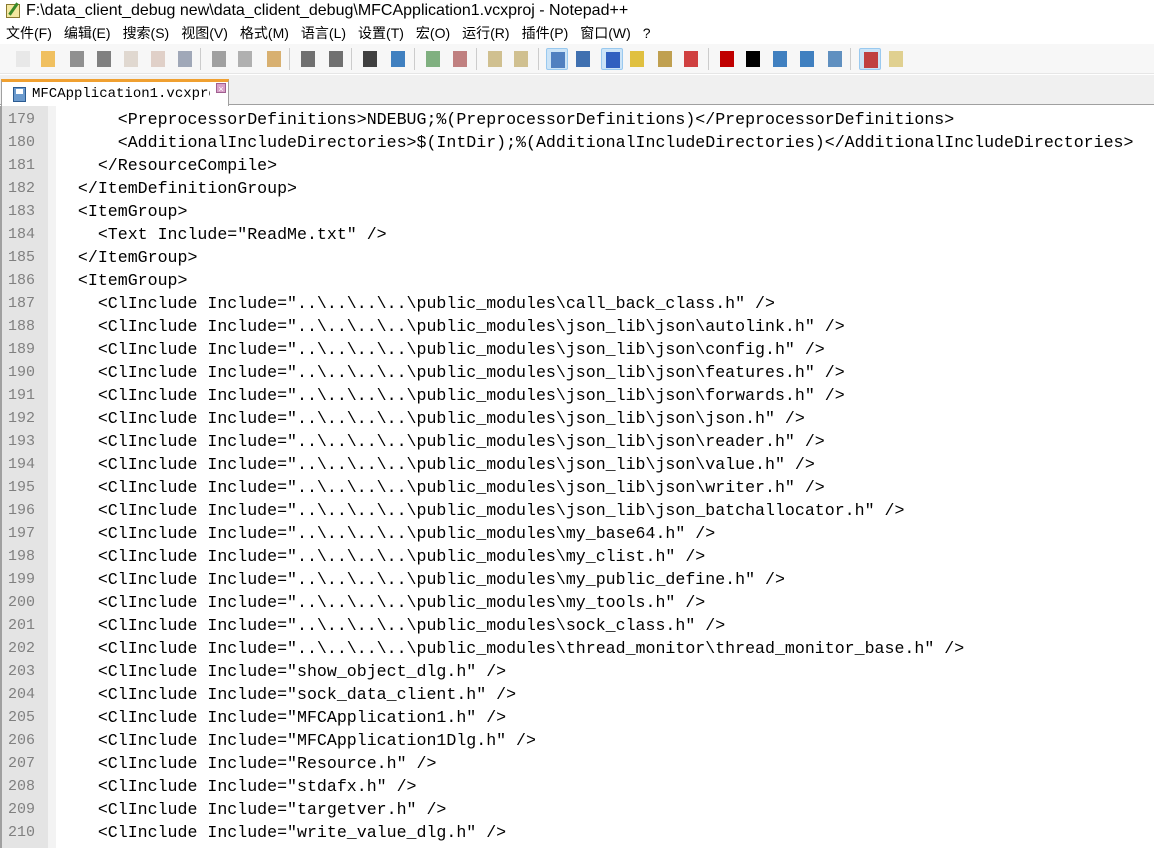 This screenshot has width=1154, height=848. I want to click on menu-item-7: 宏(O), so click(433, 33).